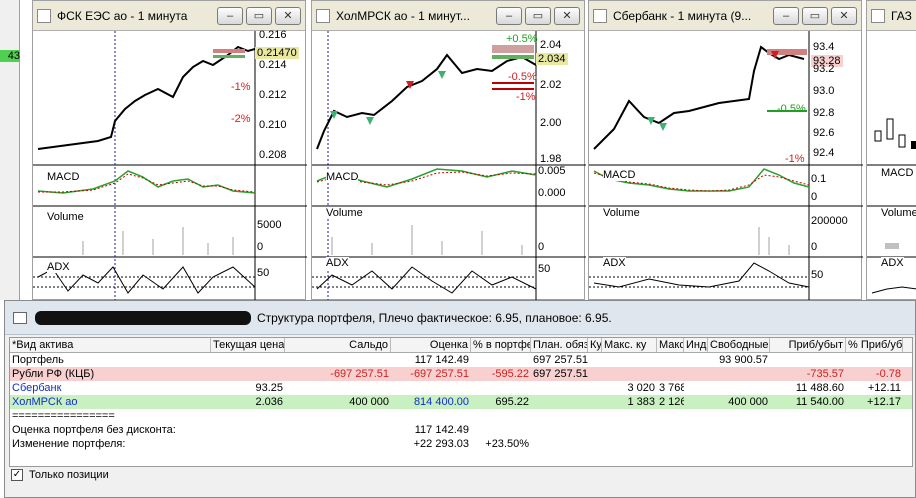  I want to click on redacted-account, so click(143, 317).